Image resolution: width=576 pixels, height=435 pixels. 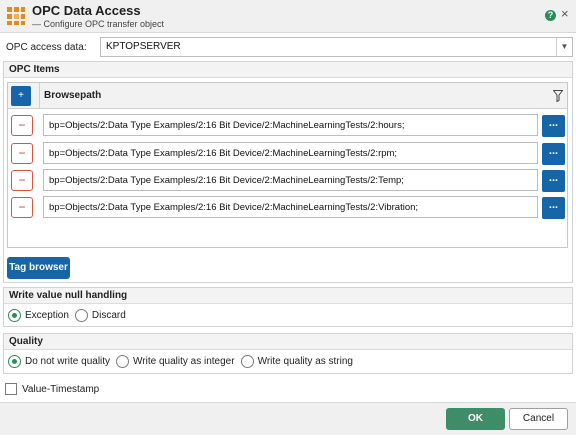 What do you see at coordinates (558, 96) in the screenshot?
I see `filter-icon` at bounding box center [558, 96].